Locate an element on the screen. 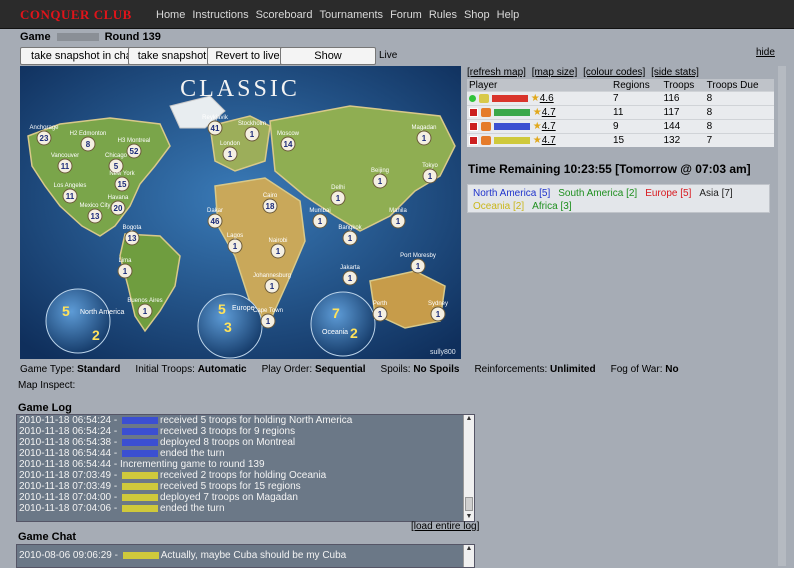 This screenshot has height=568, width=794. map-size-link: [map size] is located at coordinates (555, 72).